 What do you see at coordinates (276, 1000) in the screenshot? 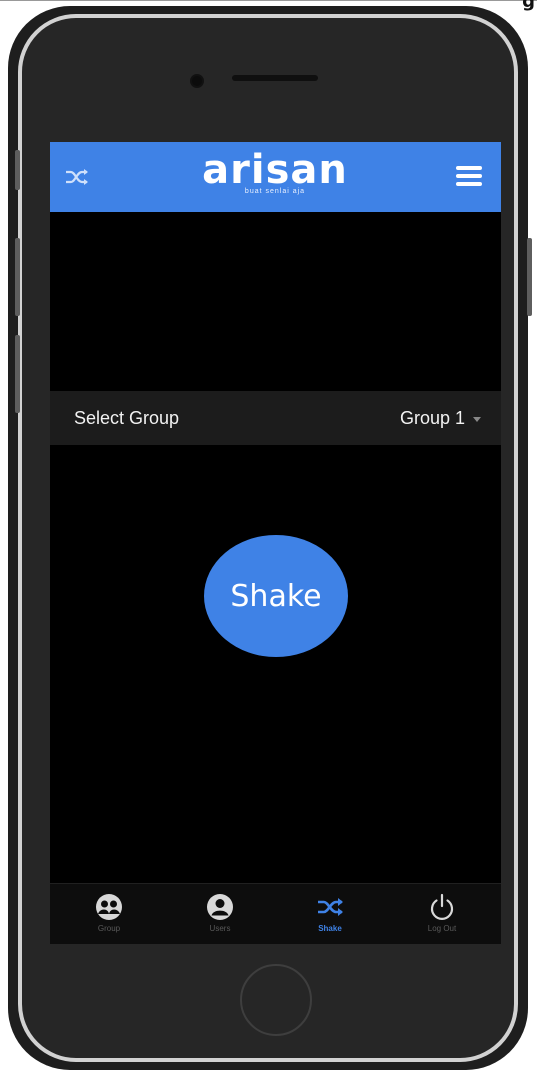
I see `home-button` at bounding box center [276, 1000].